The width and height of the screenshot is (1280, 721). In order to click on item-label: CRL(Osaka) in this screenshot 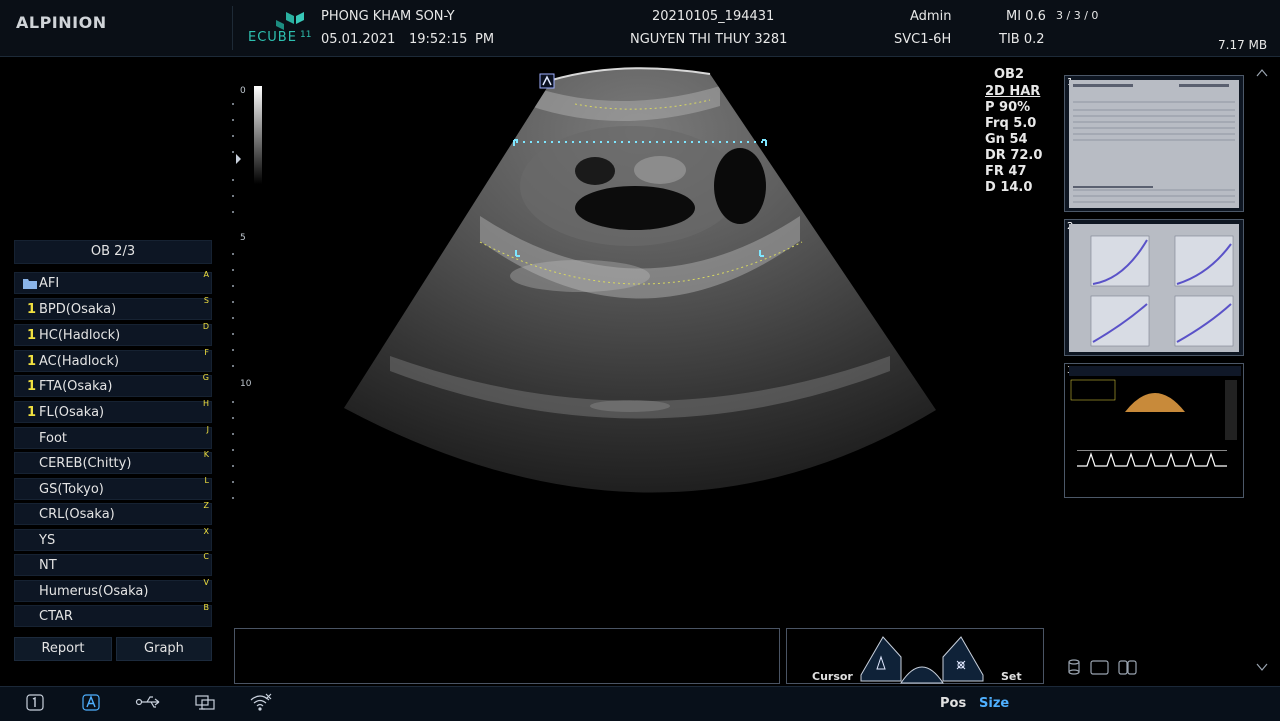, I will do `click(77, 514)`.